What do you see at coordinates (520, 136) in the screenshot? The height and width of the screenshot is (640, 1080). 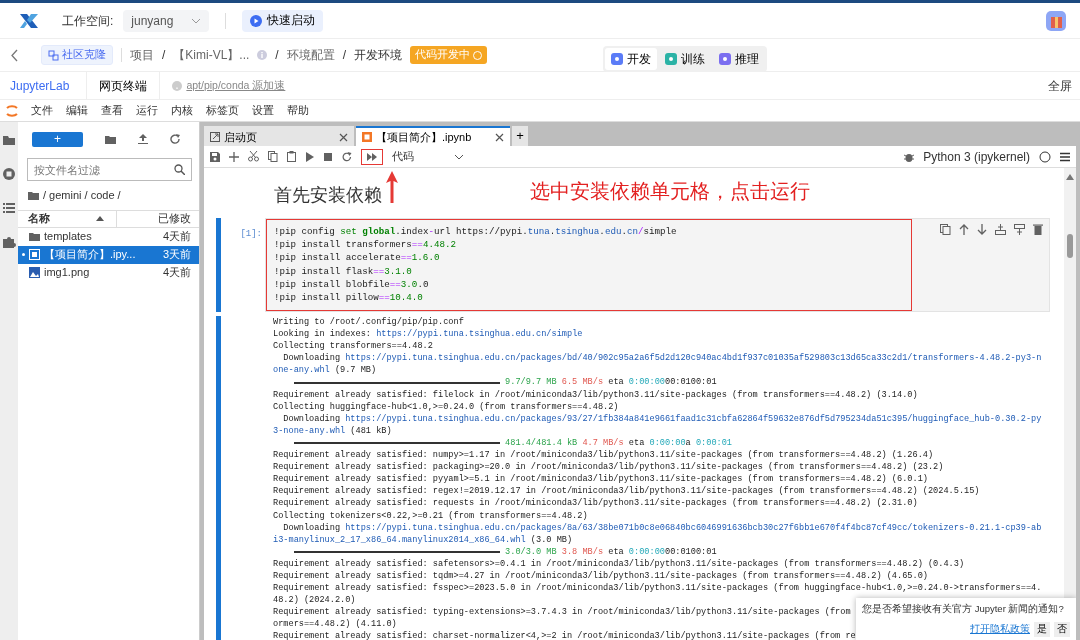 I see `new-tab-button: +` at bounding box center [520, 136].